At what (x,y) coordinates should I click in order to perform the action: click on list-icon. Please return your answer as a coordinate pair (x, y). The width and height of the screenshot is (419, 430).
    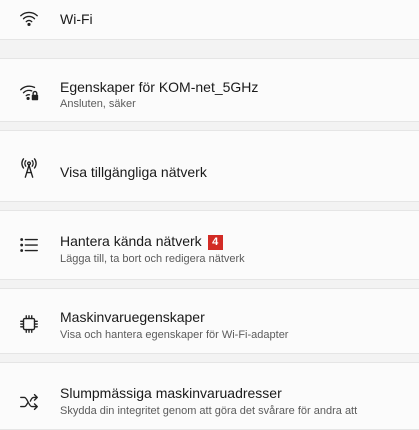
    Looking at the image, I should click on (29, 245).